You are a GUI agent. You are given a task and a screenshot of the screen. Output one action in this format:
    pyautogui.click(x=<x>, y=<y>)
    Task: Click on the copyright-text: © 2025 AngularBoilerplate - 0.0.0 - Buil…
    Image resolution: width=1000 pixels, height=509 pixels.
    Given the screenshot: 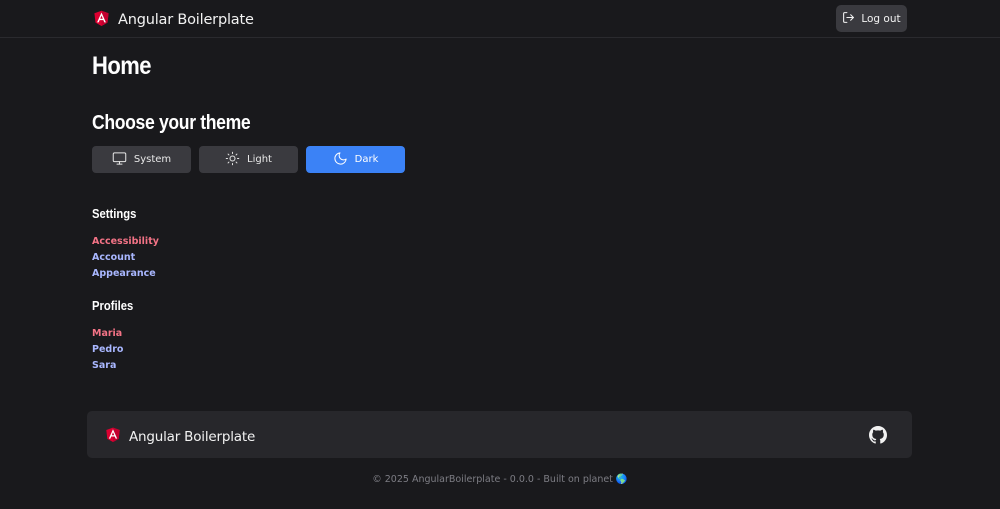 What is the action you would take?
    pyautogui.click(x=500, y=479)
    